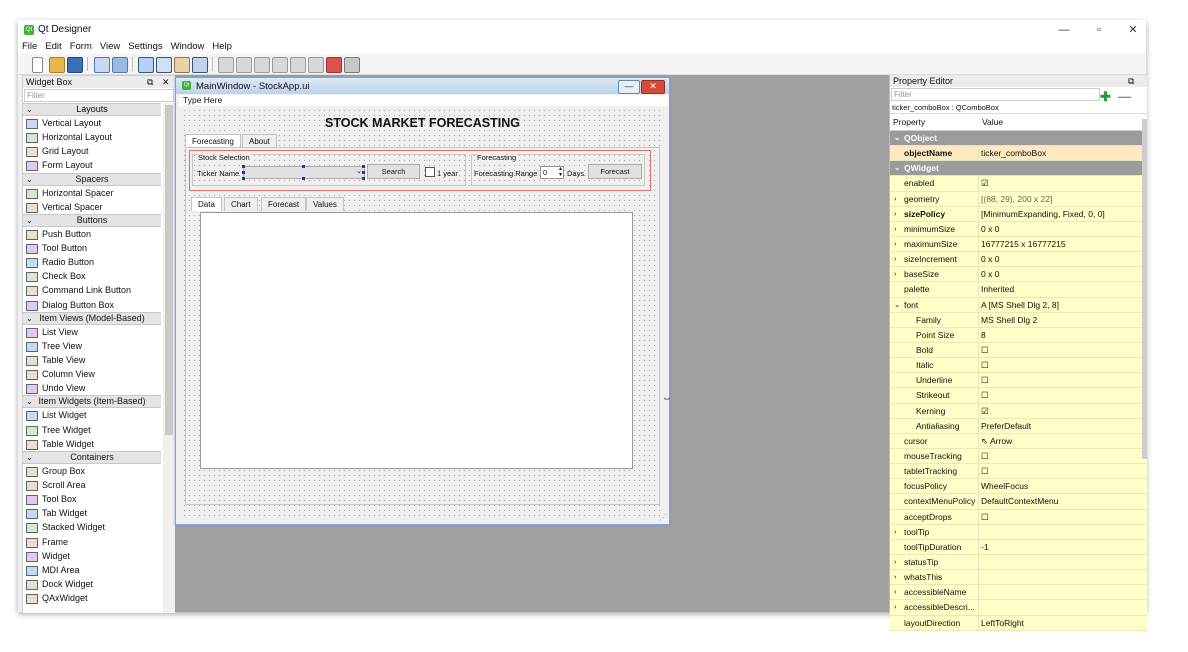 Image resolution: width=1188 pixels, height=652 pixels. I want to click on new-file-icon, so click(37, 65).